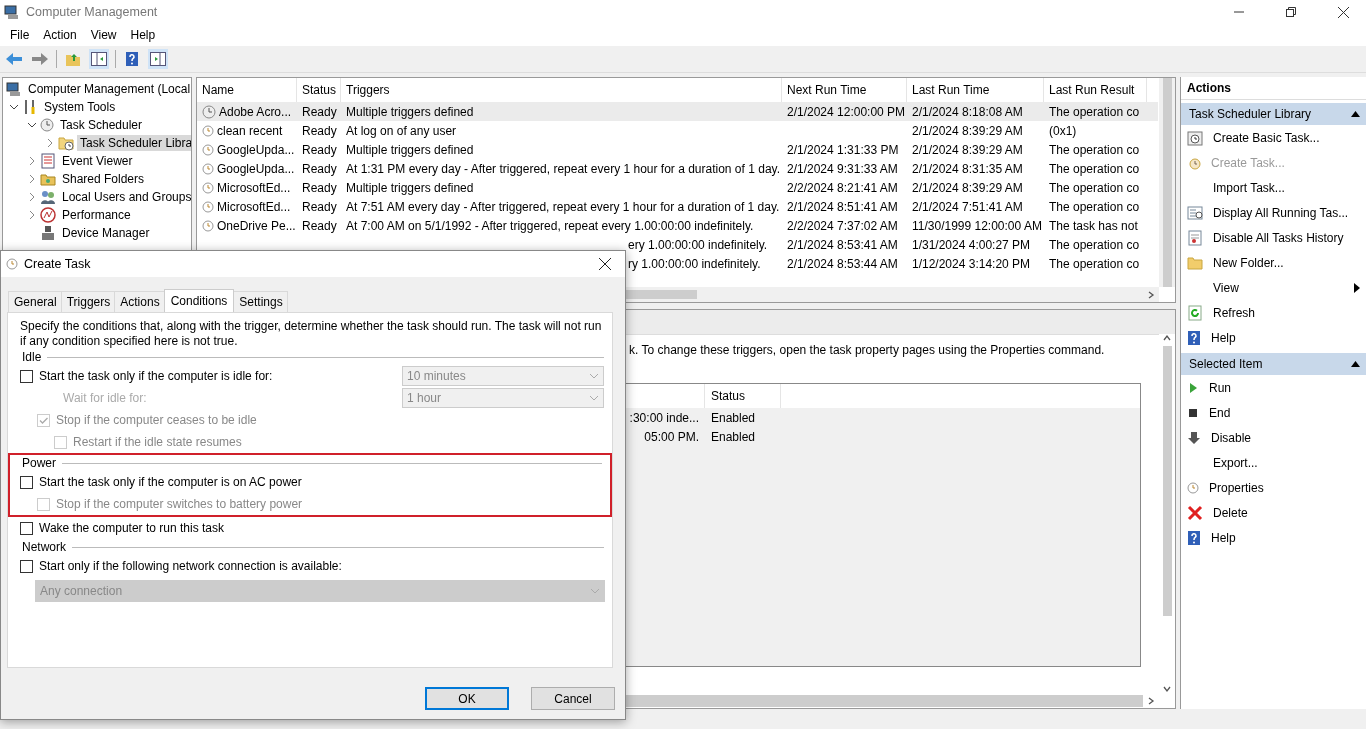  Describe the element at coordinates (99, 59) in the screenshot. I see `show-tree-button` at that location.